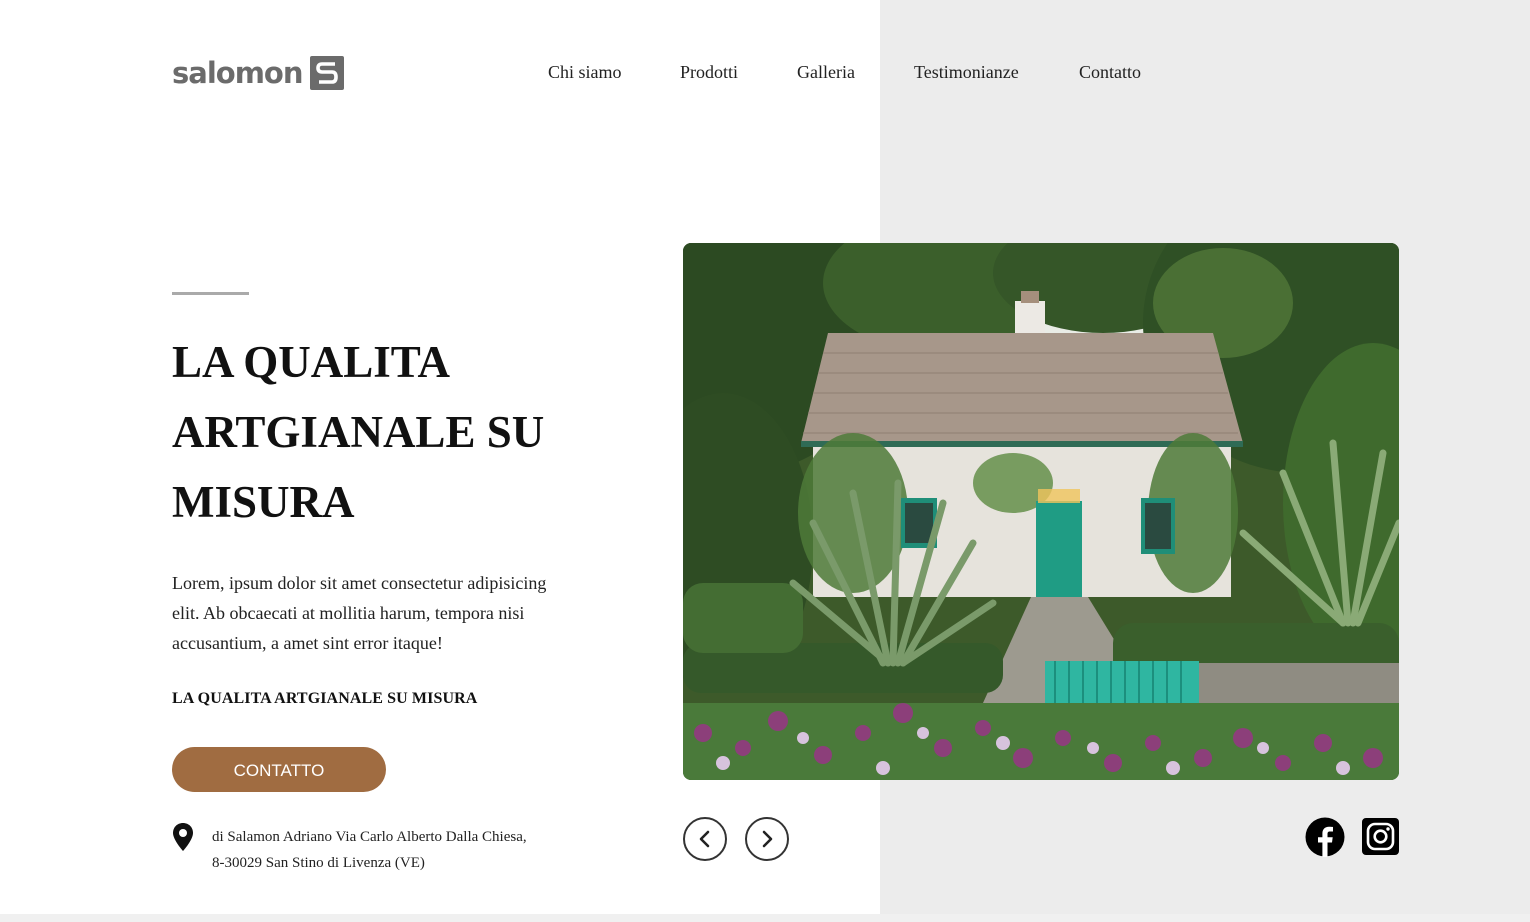 Image resolution: width=1530 pixels, height=922 pixels. I want to click on title-divider, so click(210, 293).